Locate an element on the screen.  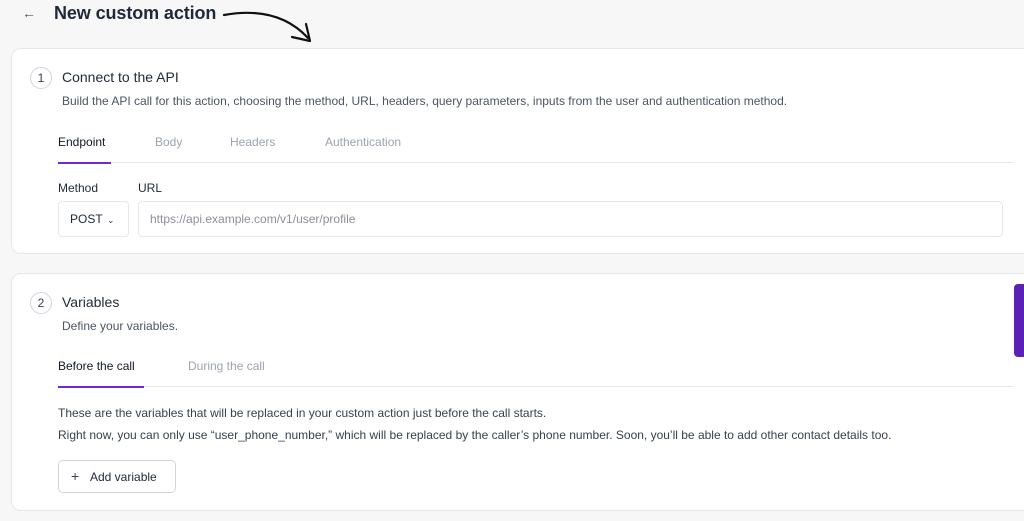
tab-headers: Headers is located at coordinates (252, 145).